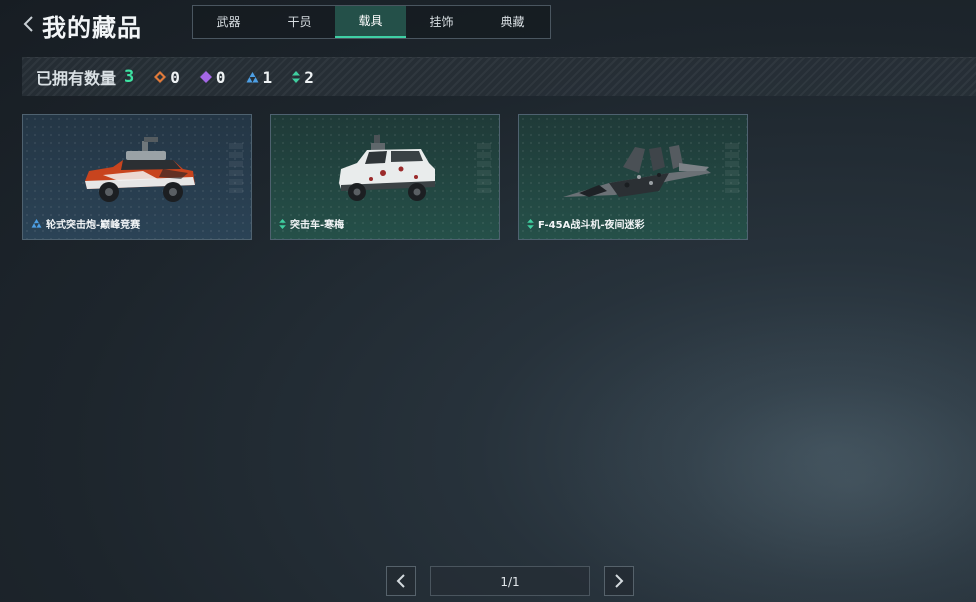 Image resolution: width=976 pixels, height=602 pixels. What do you see at coordinates (140, 169) in the screenshot?
I see `vehicle-image-red-truck` at bounding box center [140, 169].